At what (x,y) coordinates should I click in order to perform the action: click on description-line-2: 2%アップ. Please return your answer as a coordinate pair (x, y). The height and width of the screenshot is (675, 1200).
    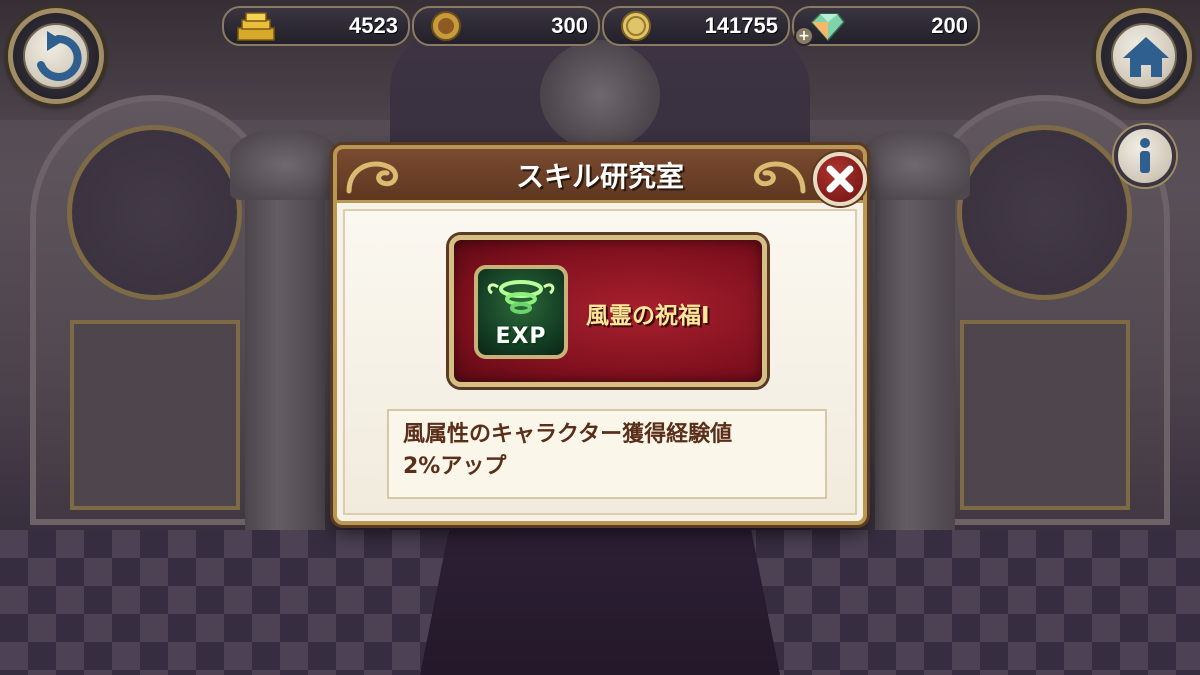
    Looking at the image, I should click on (455, 466).